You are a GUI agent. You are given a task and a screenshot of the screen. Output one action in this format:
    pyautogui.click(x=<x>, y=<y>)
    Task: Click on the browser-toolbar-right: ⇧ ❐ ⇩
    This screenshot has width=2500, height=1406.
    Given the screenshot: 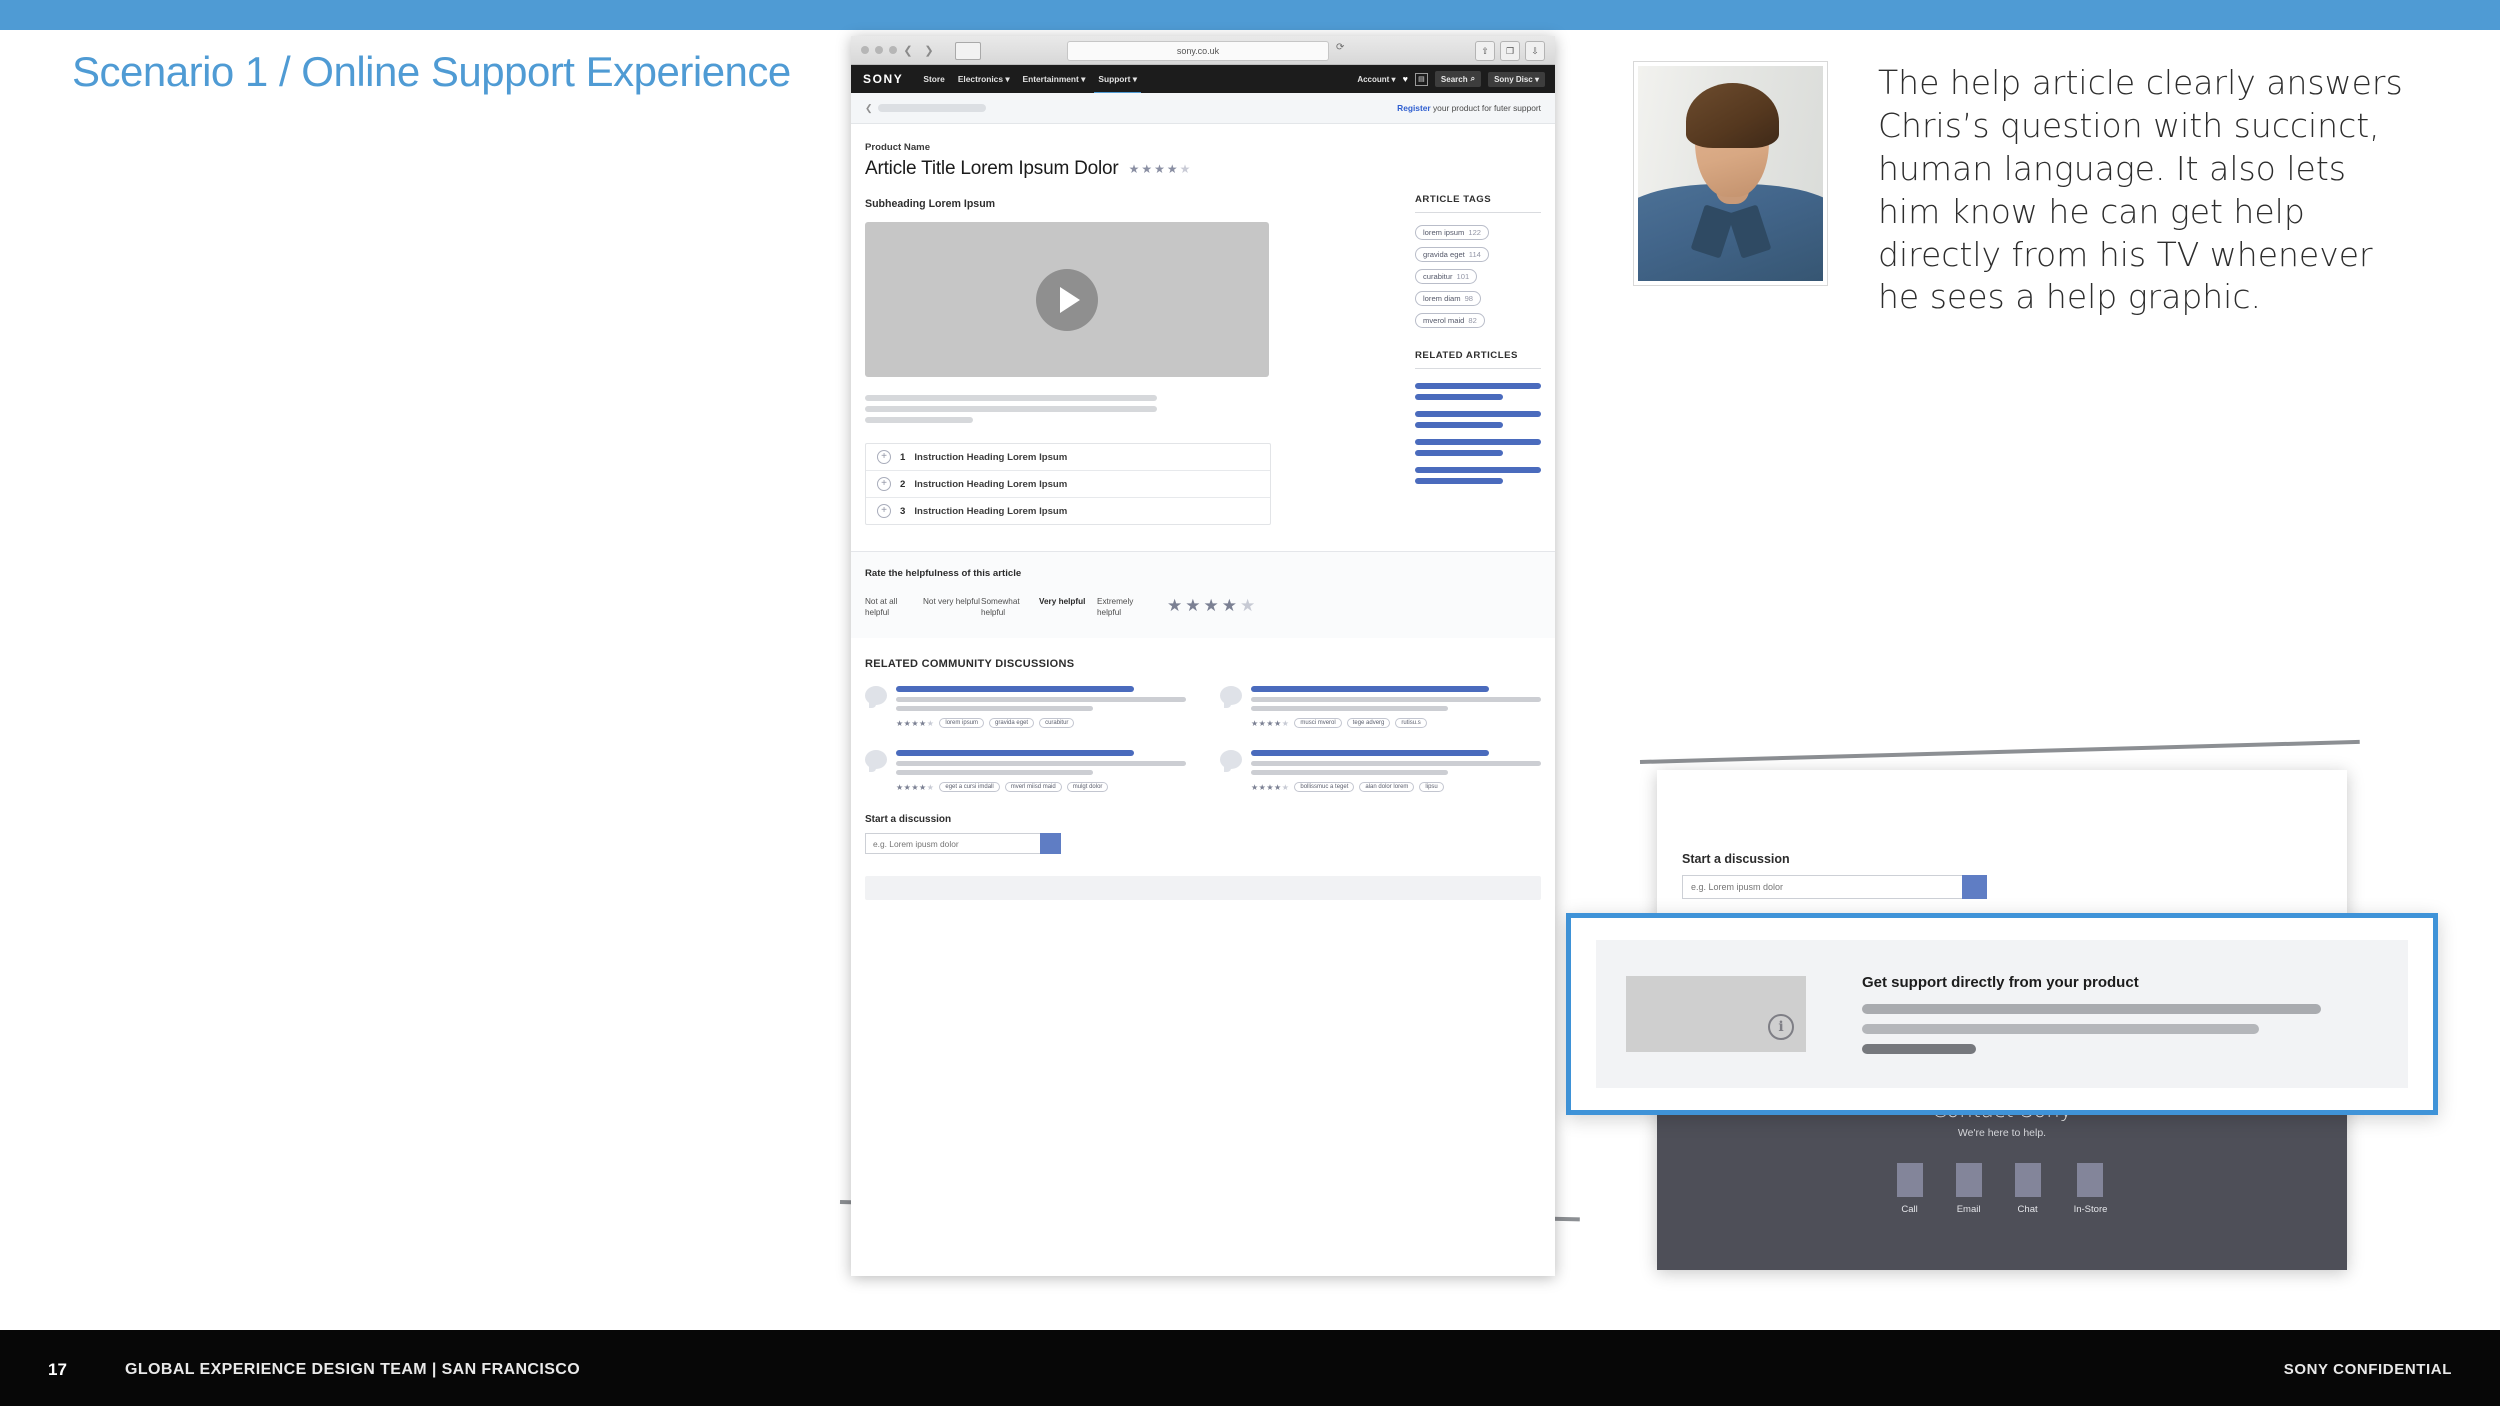 What is the action you would take?
    pyautogui.click(x=1510, y=51)
    